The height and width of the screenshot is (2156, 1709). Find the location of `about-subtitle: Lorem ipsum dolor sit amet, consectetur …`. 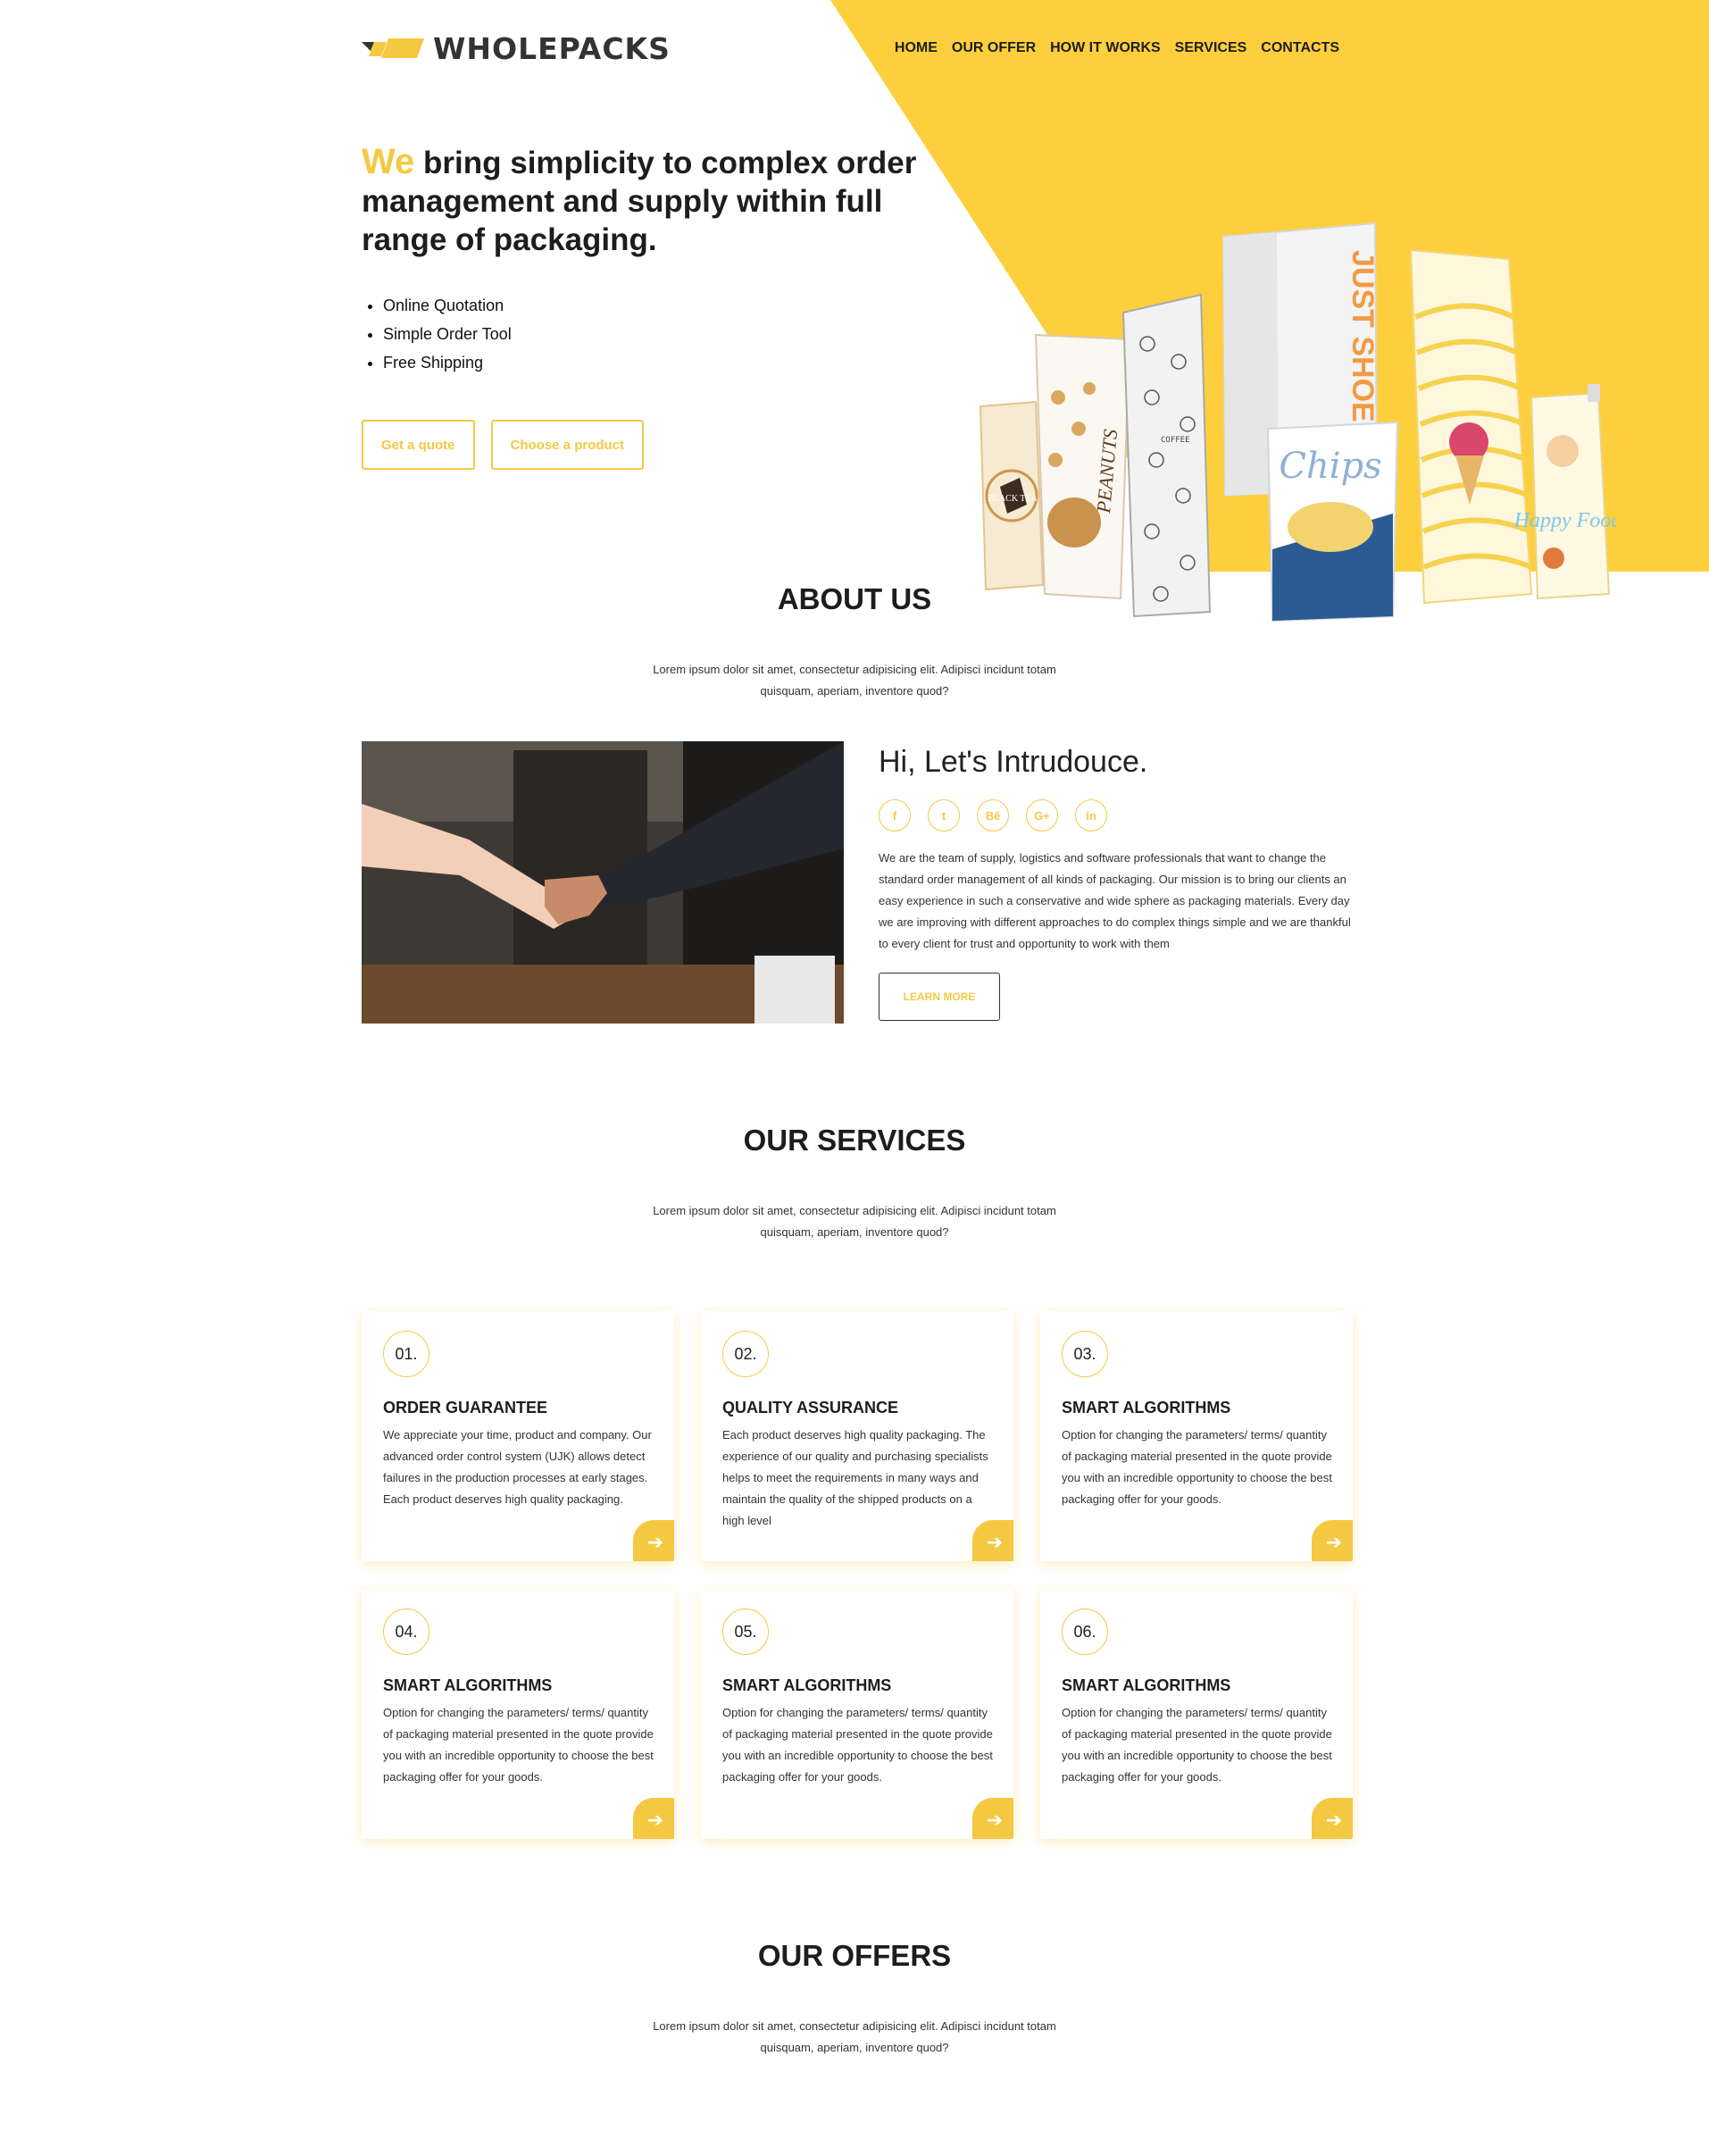

about-subtitle: Lorem ipsum dolor sit amet, consectetur … is located at coordinates (854, 680).